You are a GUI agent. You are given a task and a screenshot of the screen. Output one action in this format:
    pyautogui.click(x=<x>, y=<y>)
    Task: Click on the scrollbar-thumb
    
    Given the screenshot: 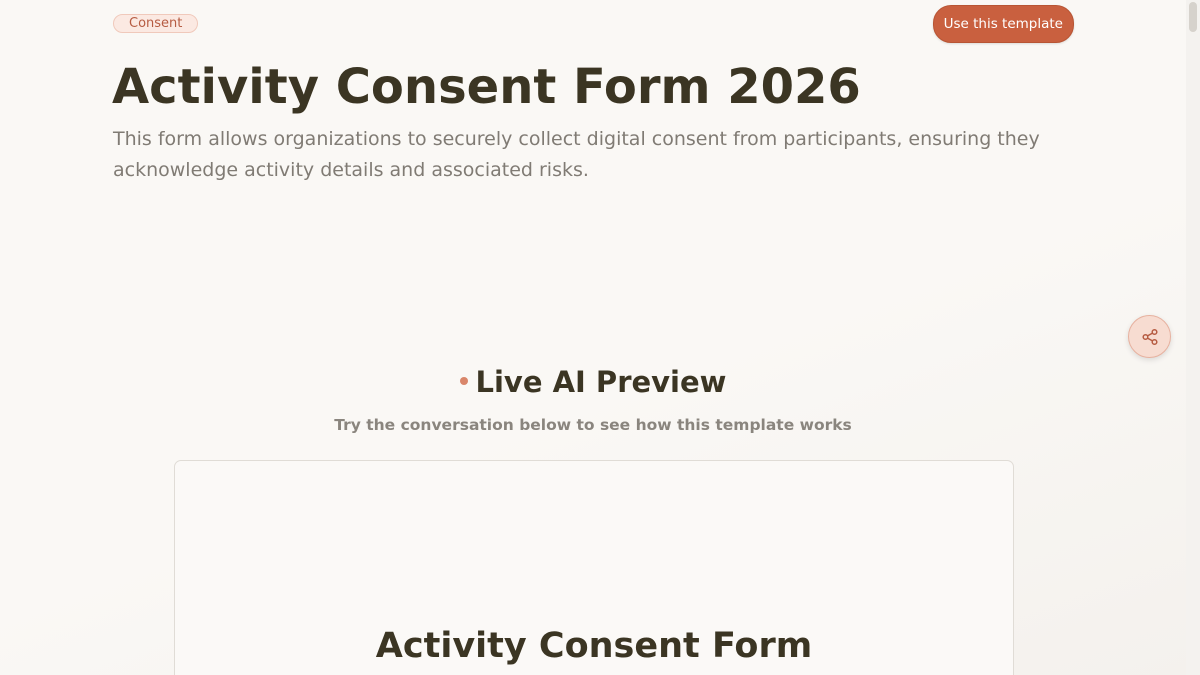 What is the action you would take?
    pyautogui.click(x=1193, y=17)
    